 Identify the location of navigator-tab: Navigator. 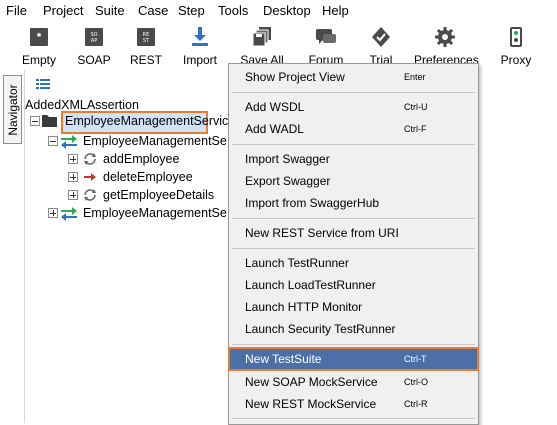
(12, 109).